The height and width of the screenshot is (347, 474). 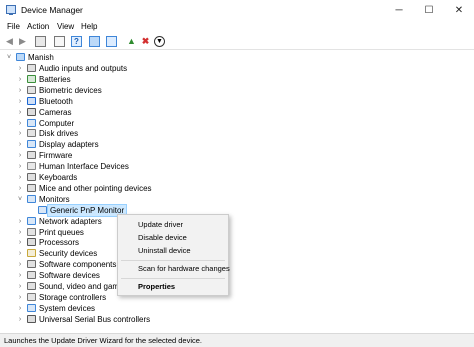 What do you see at coordinates (69, 145) in the screenshot?
I see `tree-item-label: Display adapters` at bounding box center [69, 145].